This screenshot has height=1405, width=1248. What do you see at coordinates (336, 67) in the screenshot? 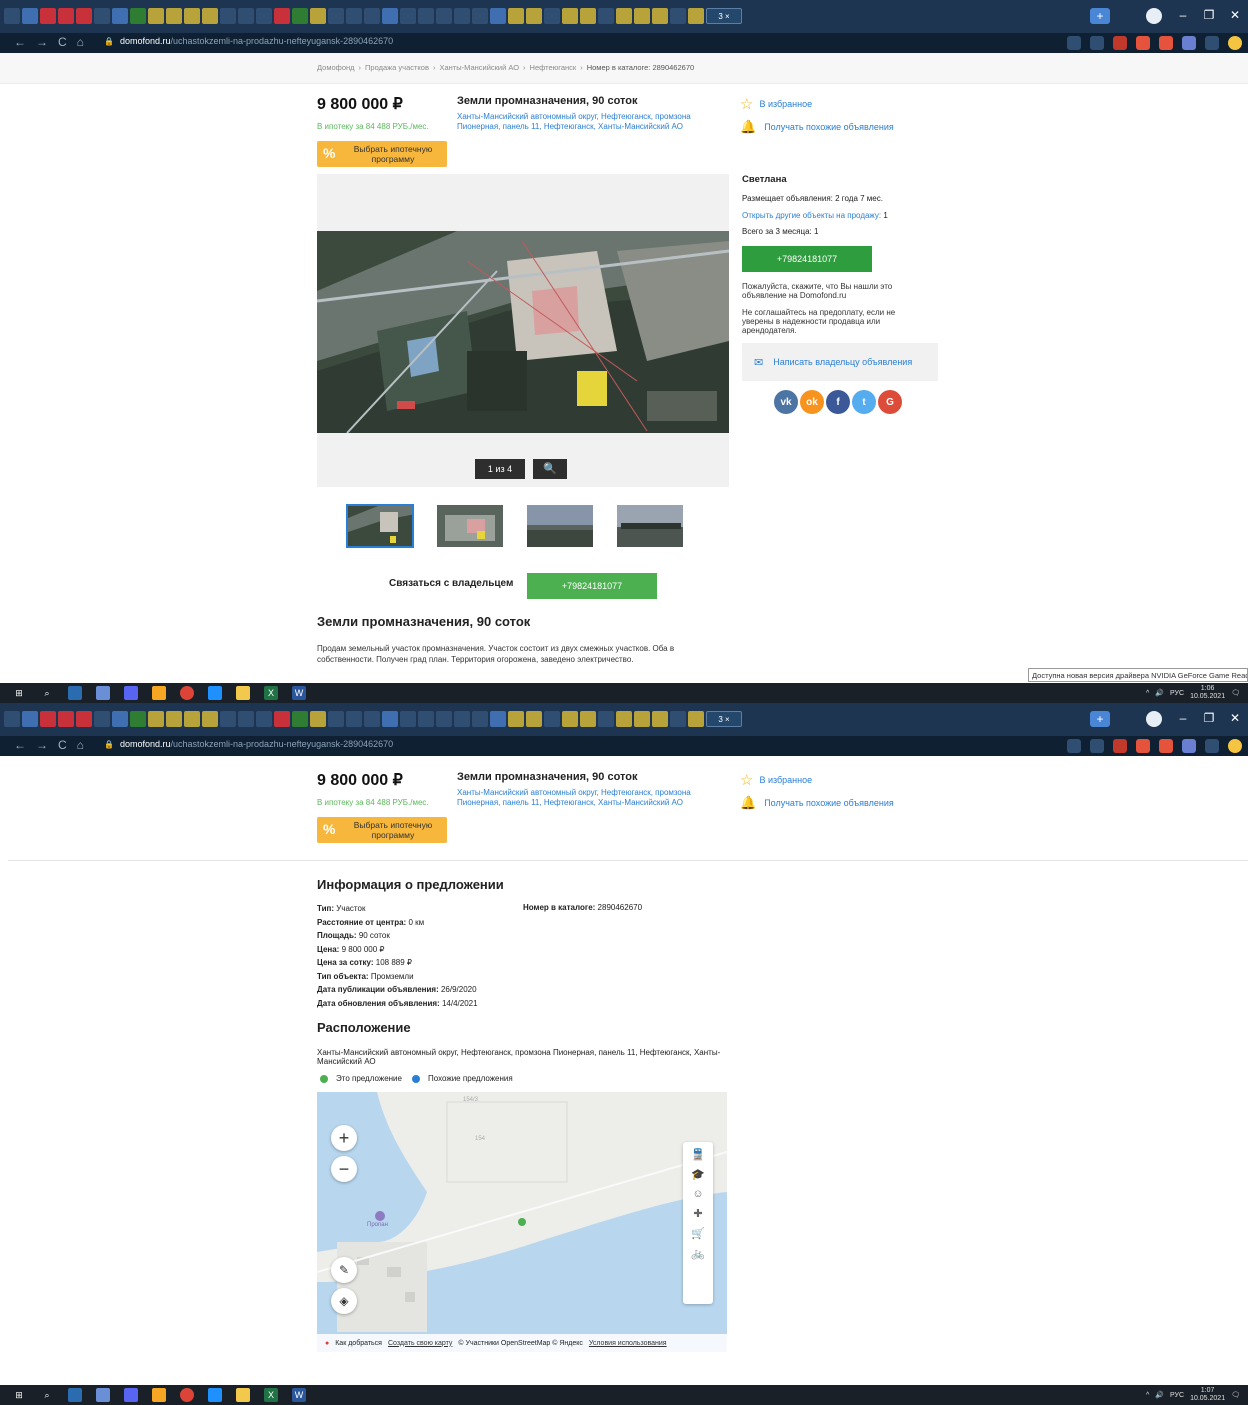
I see `breadcrumb-item: Домофонд` at bounding box center [336, 67].